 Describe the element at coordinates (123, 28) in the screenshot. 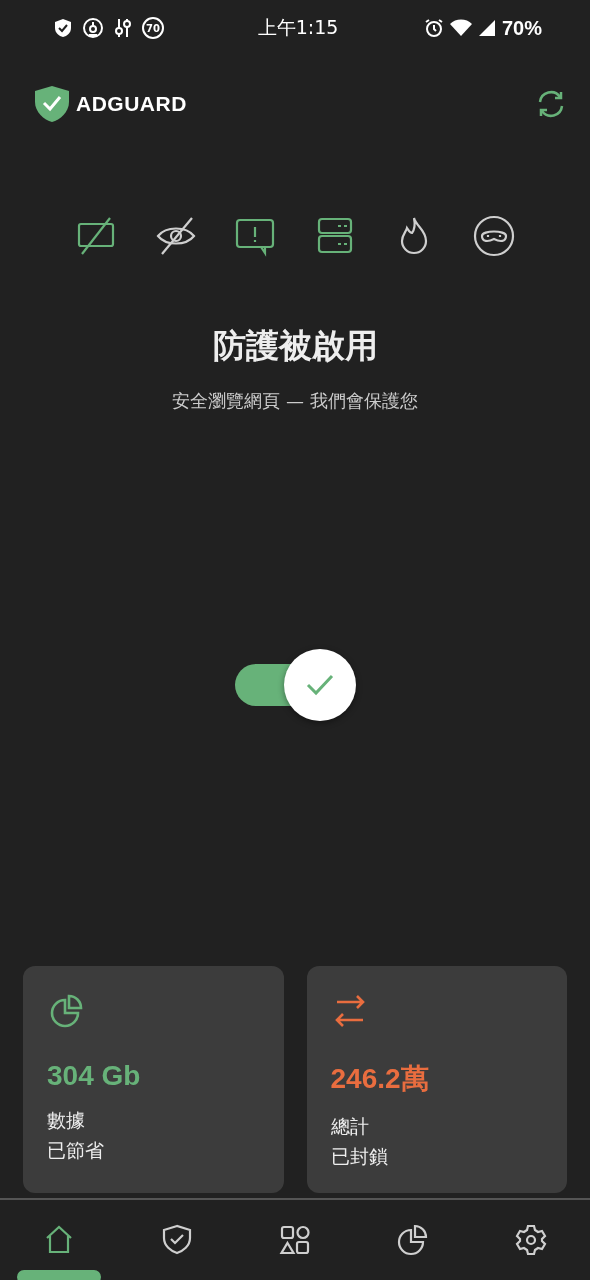

I see `sliders-icon` at that location.